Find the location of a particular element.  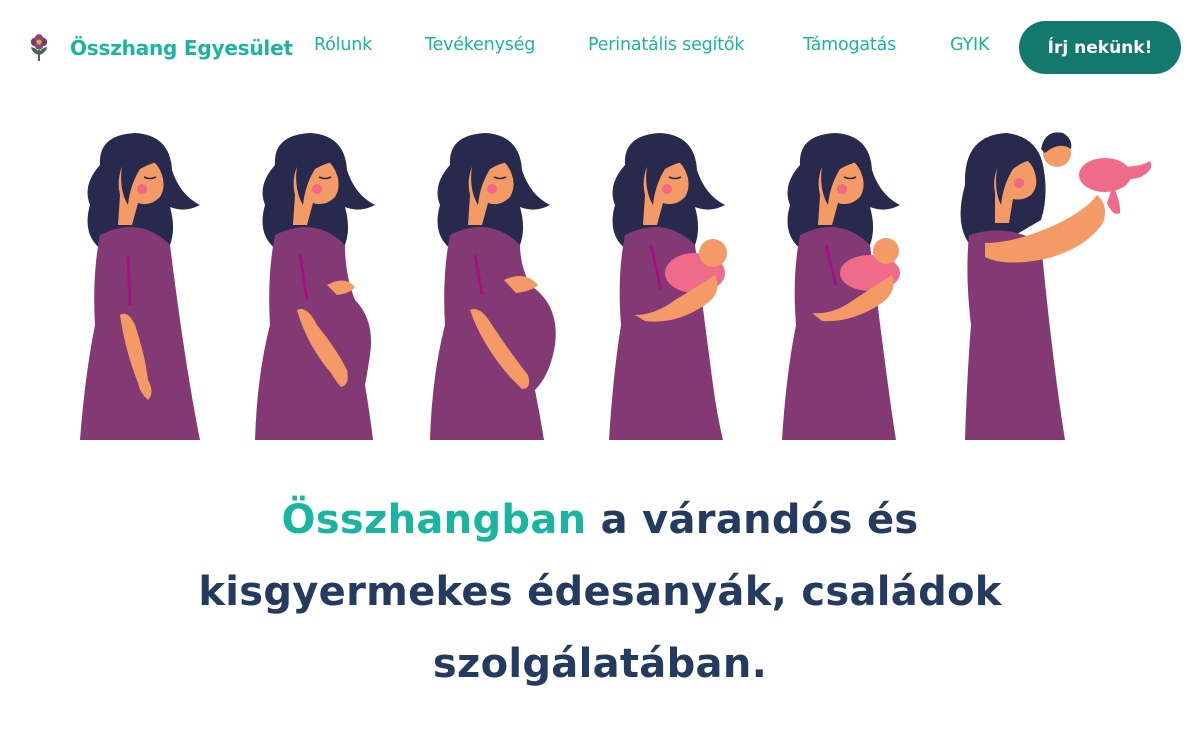

nav-link-perinatalis-segitok: Perinatális segítők is located at coordinates (666, 45).